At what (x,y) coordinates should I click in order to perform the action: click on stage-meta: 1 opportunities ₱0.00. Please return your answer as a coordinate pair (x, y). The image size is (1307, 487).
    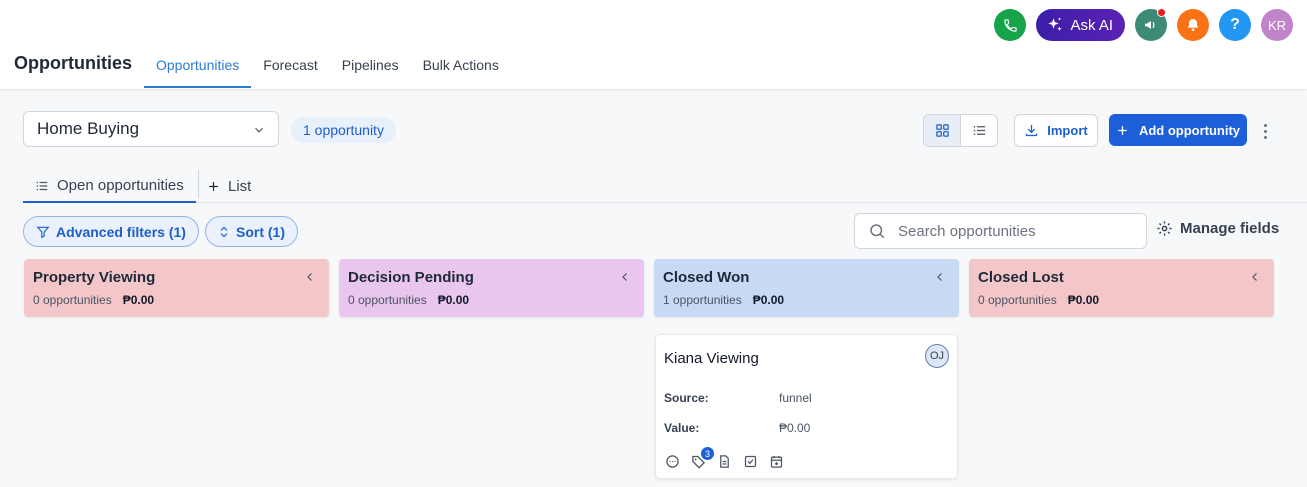
    Looking at the image, I should click on (806, 300).